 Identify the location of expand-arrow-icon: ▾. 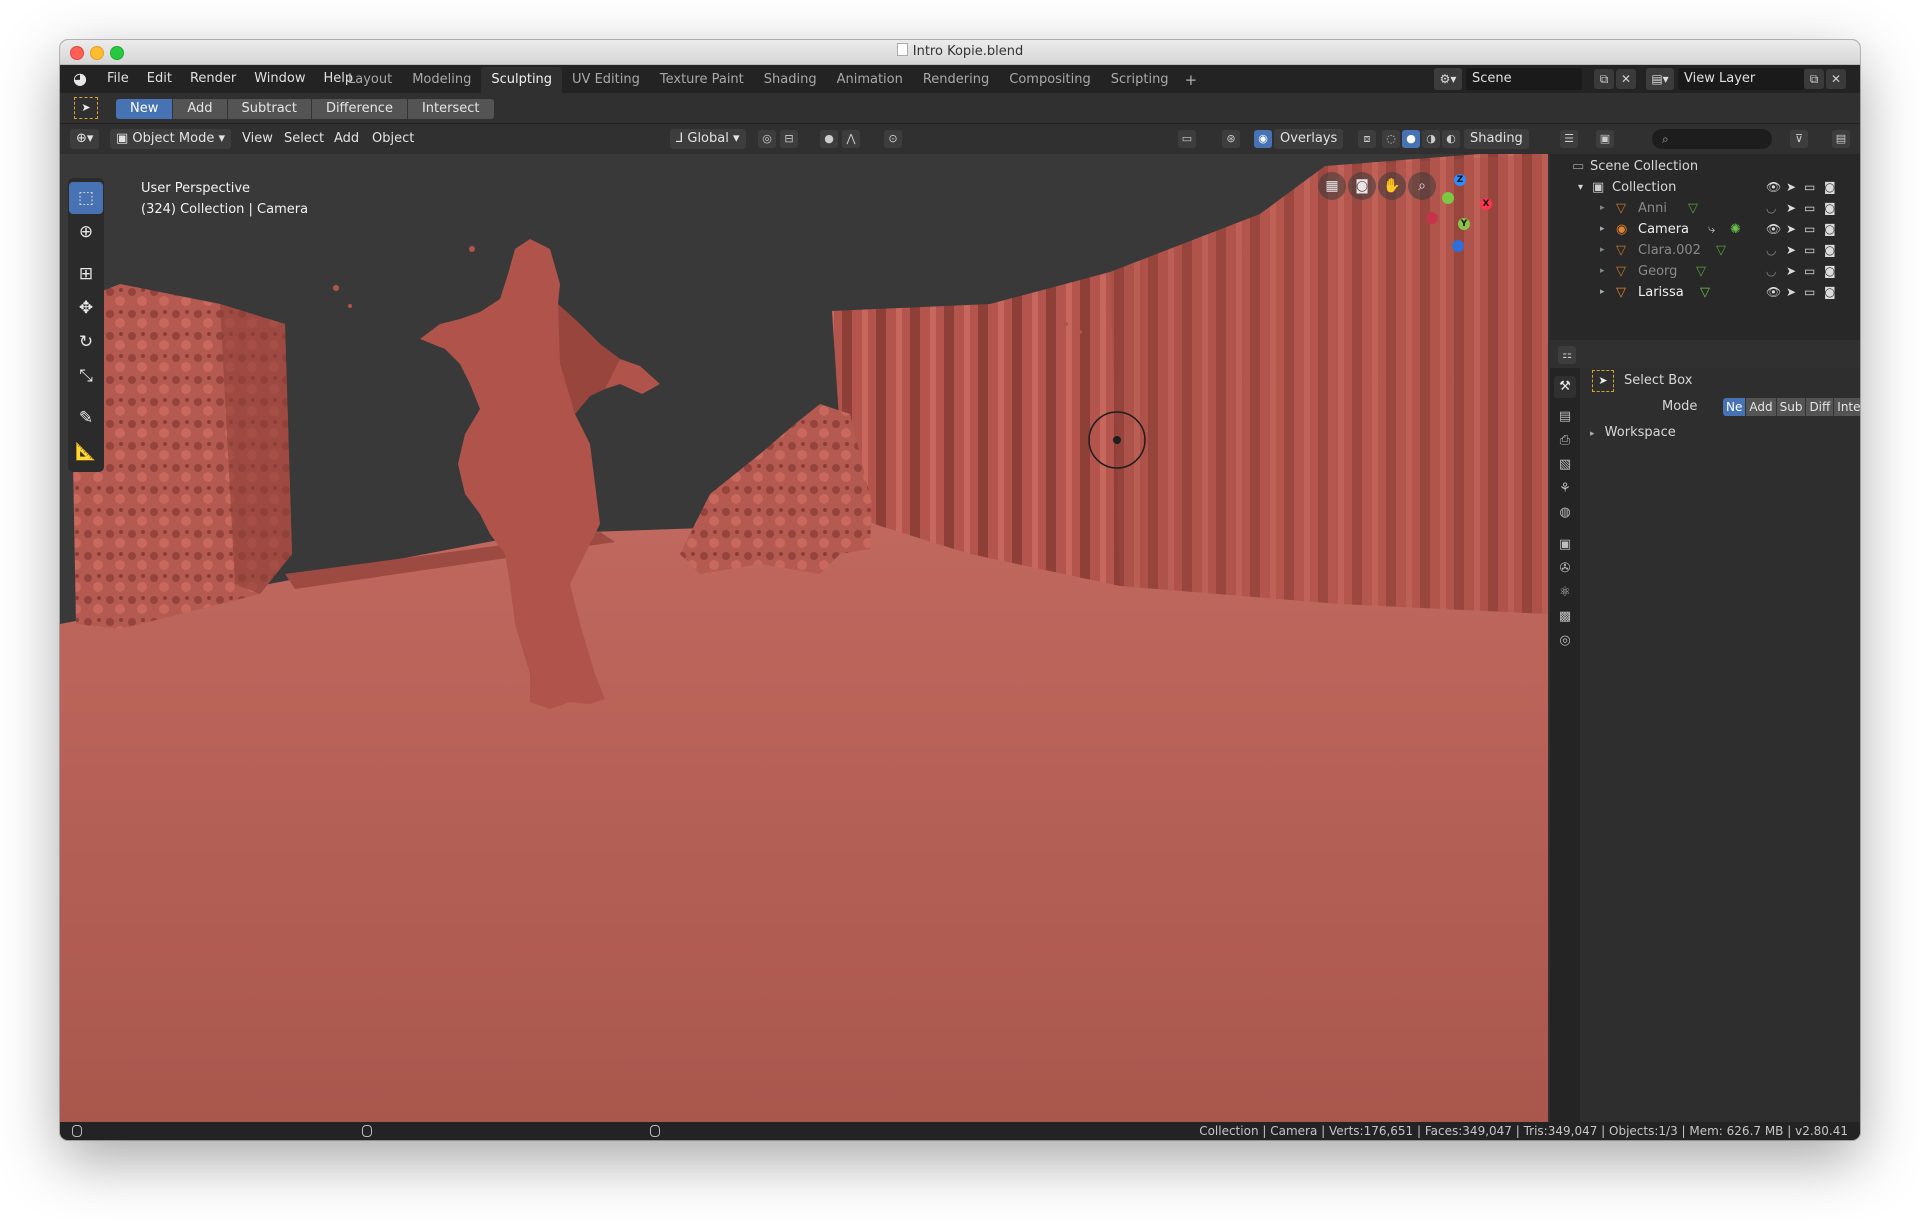
(1580, 187).